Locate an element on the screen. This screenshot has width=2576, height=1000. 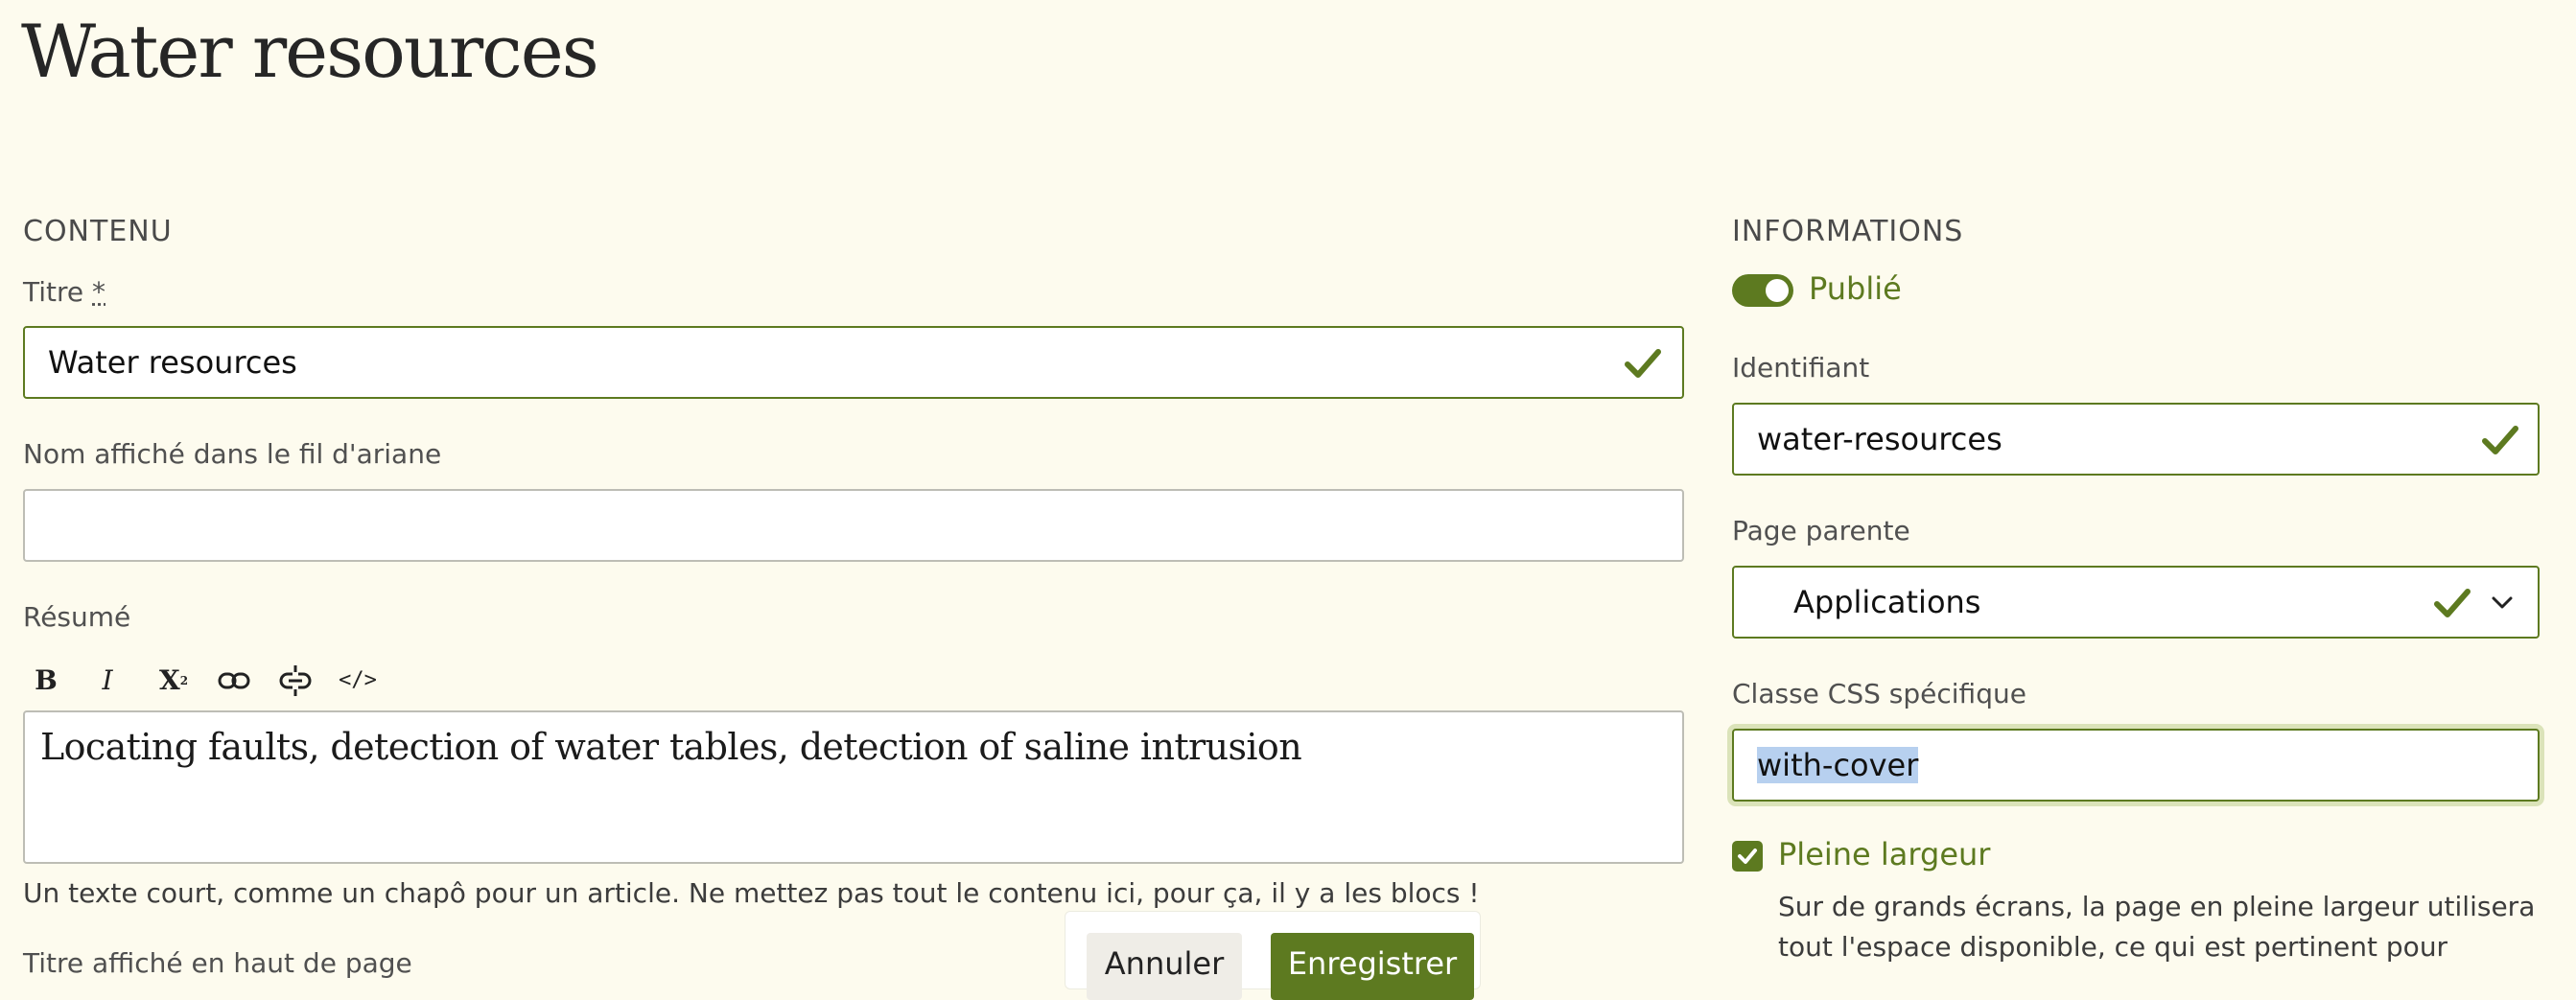
title-label-text: Titre is located at coordinates (53, 292).